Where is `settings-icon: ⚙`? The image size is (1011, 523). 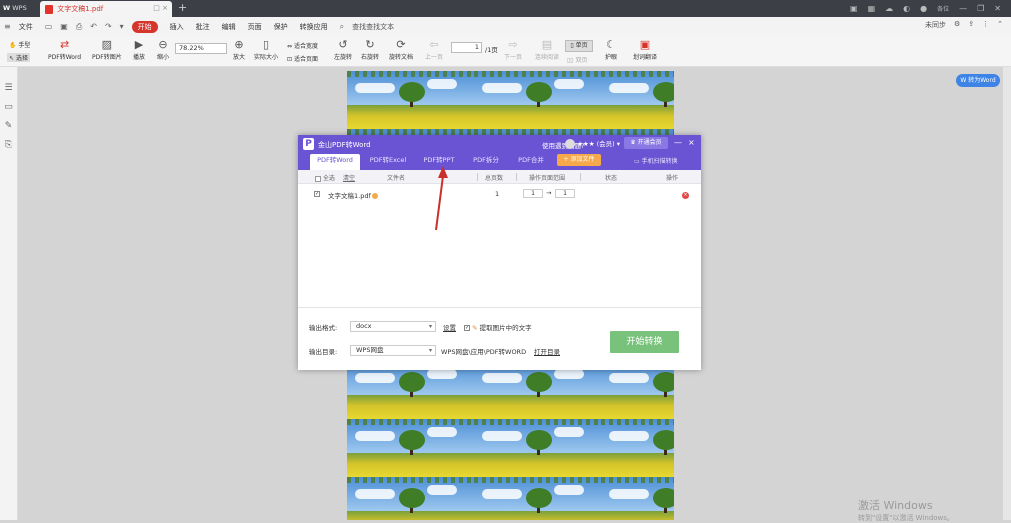 settings-icon: ⚙ is located at coordinates (957, 25).